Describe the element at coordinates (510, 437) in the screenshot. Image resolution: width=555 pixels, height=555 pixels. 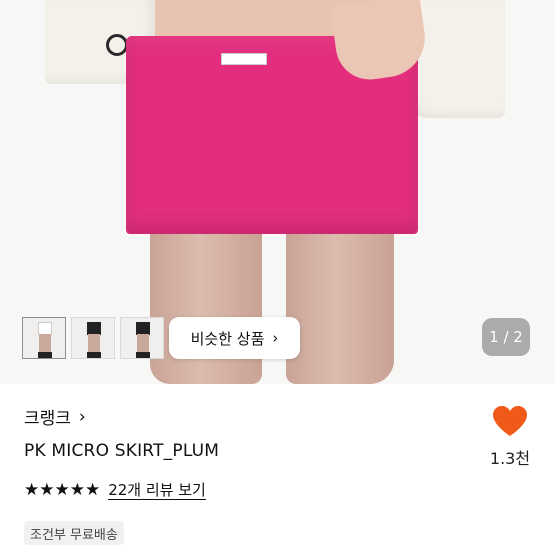
I see `like-button: 1.3천` at that location.